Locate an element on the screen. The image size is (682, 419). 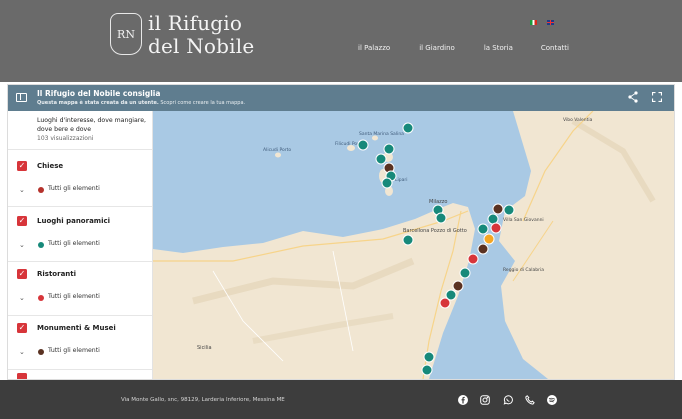
it-flag-icon is located at coordinates (533, 22).